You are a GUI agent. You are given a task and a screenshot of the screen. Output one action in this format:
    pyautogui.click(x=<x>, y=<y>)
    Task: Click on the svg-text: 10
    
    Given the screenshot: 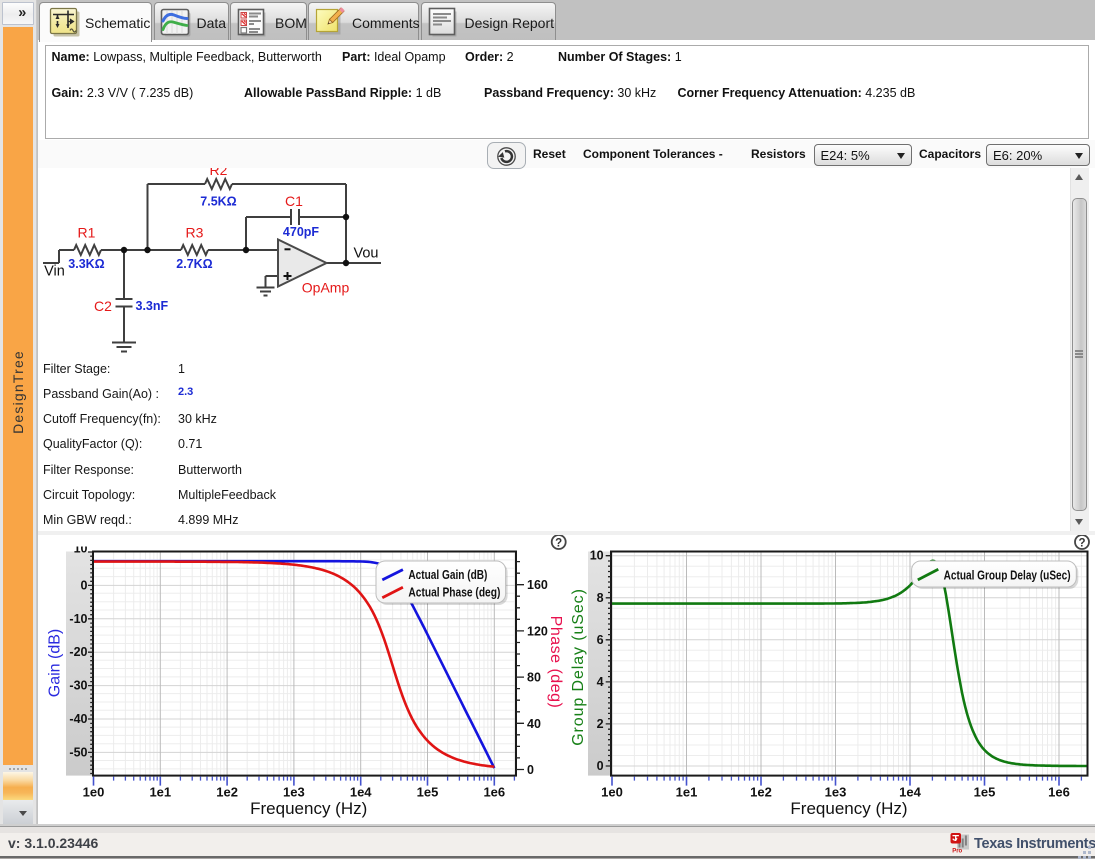 What is the action you would take?
    pyautogui.click(x=597, y=556)
    